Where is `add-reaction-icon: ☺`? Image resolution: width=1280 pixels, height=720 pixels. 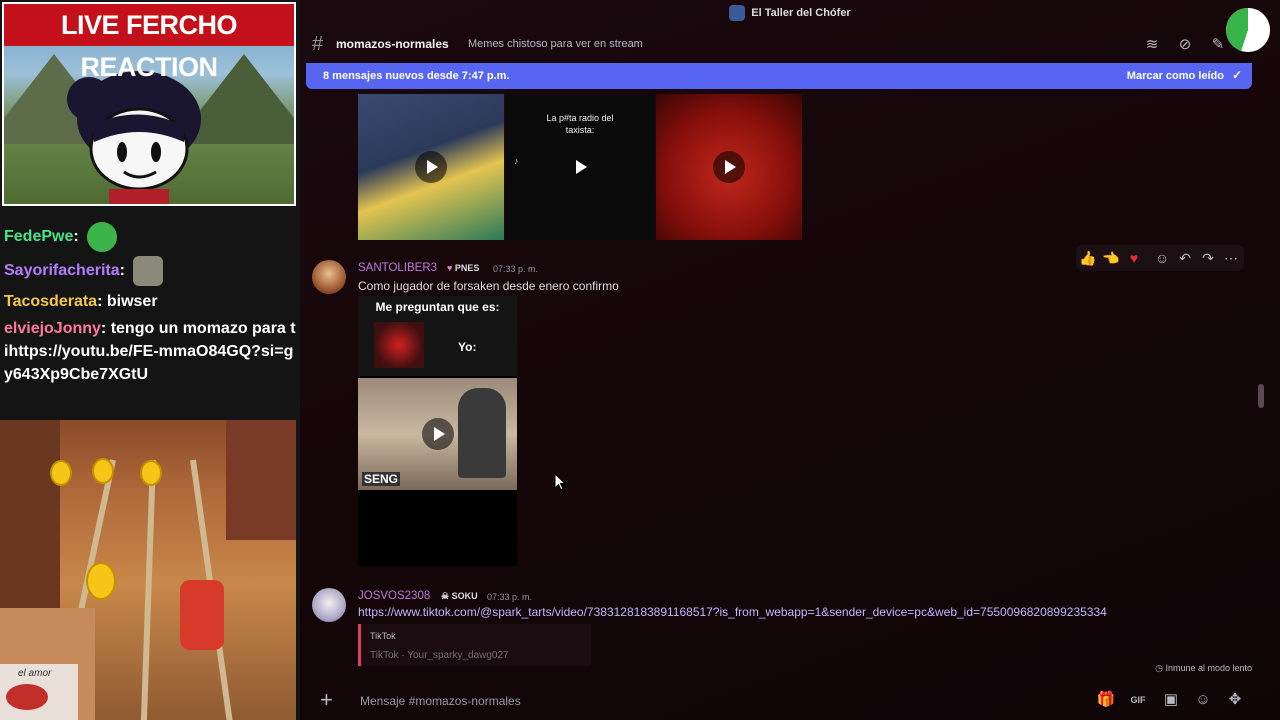
add-reaction-icon: ☺ is located at coordinates (1162, 258).